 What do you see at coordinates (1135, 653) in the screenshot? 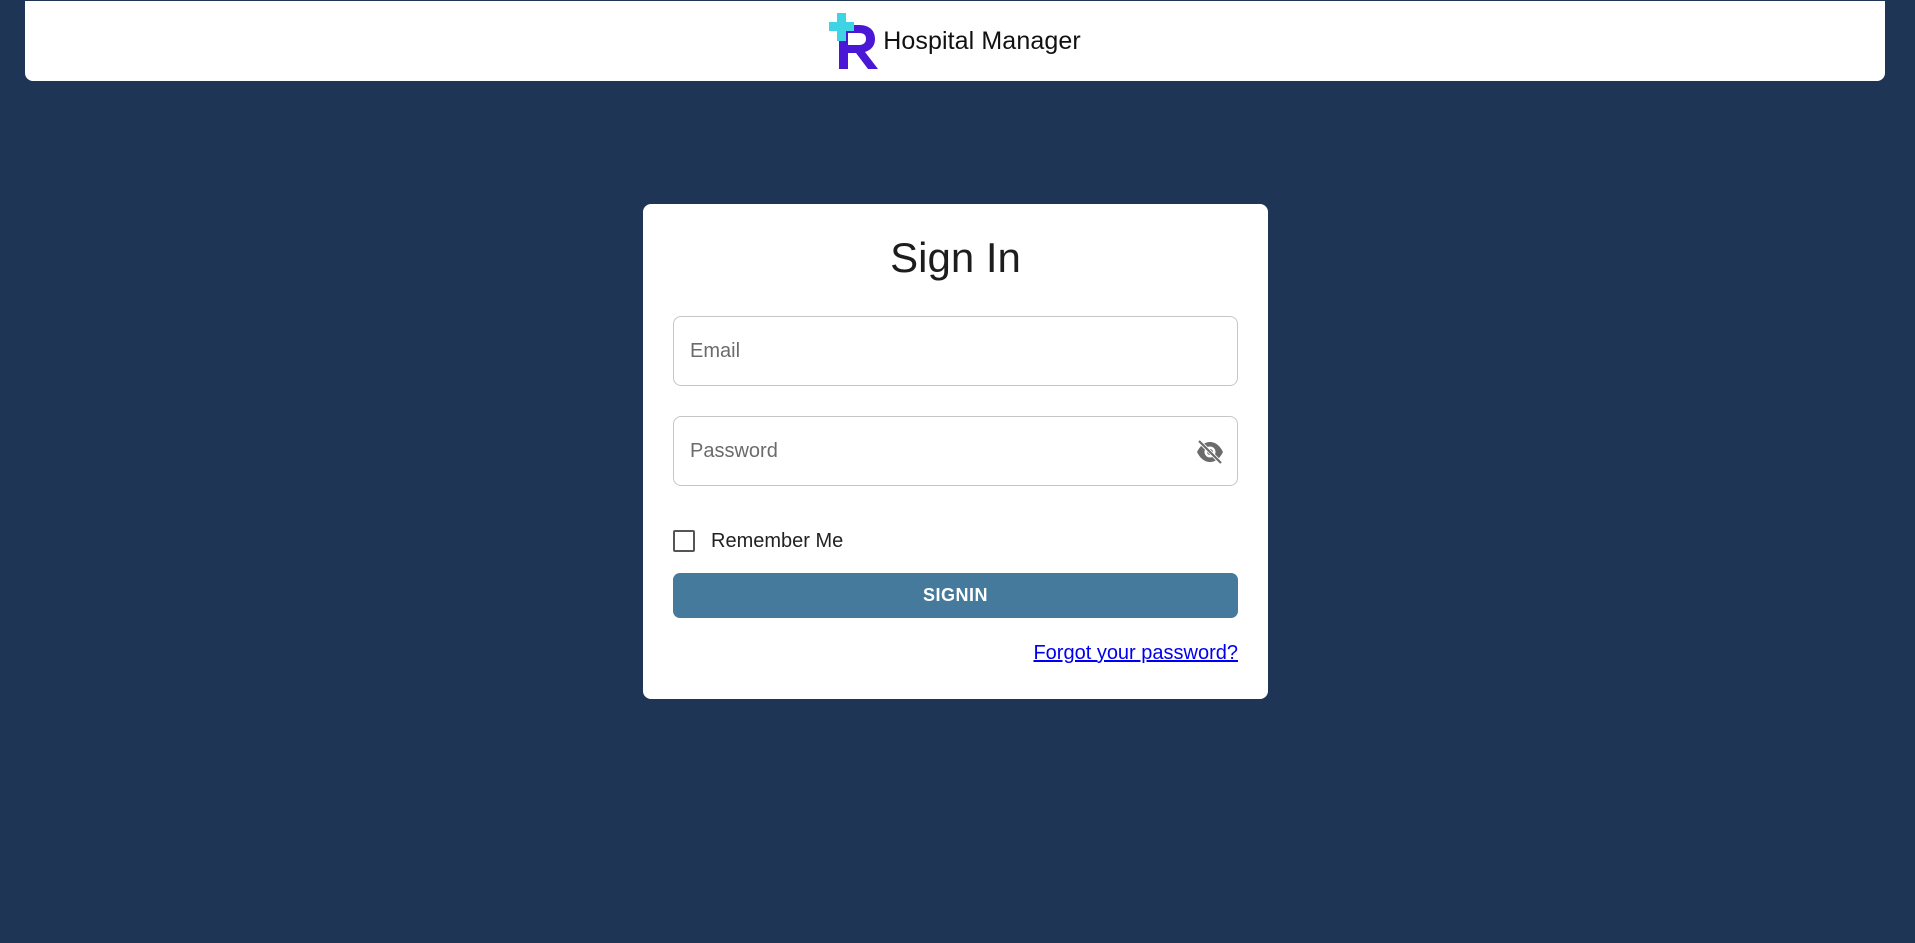
I see `forgot-password-link: Forgot your password?` at bounding box center [1135, 653].